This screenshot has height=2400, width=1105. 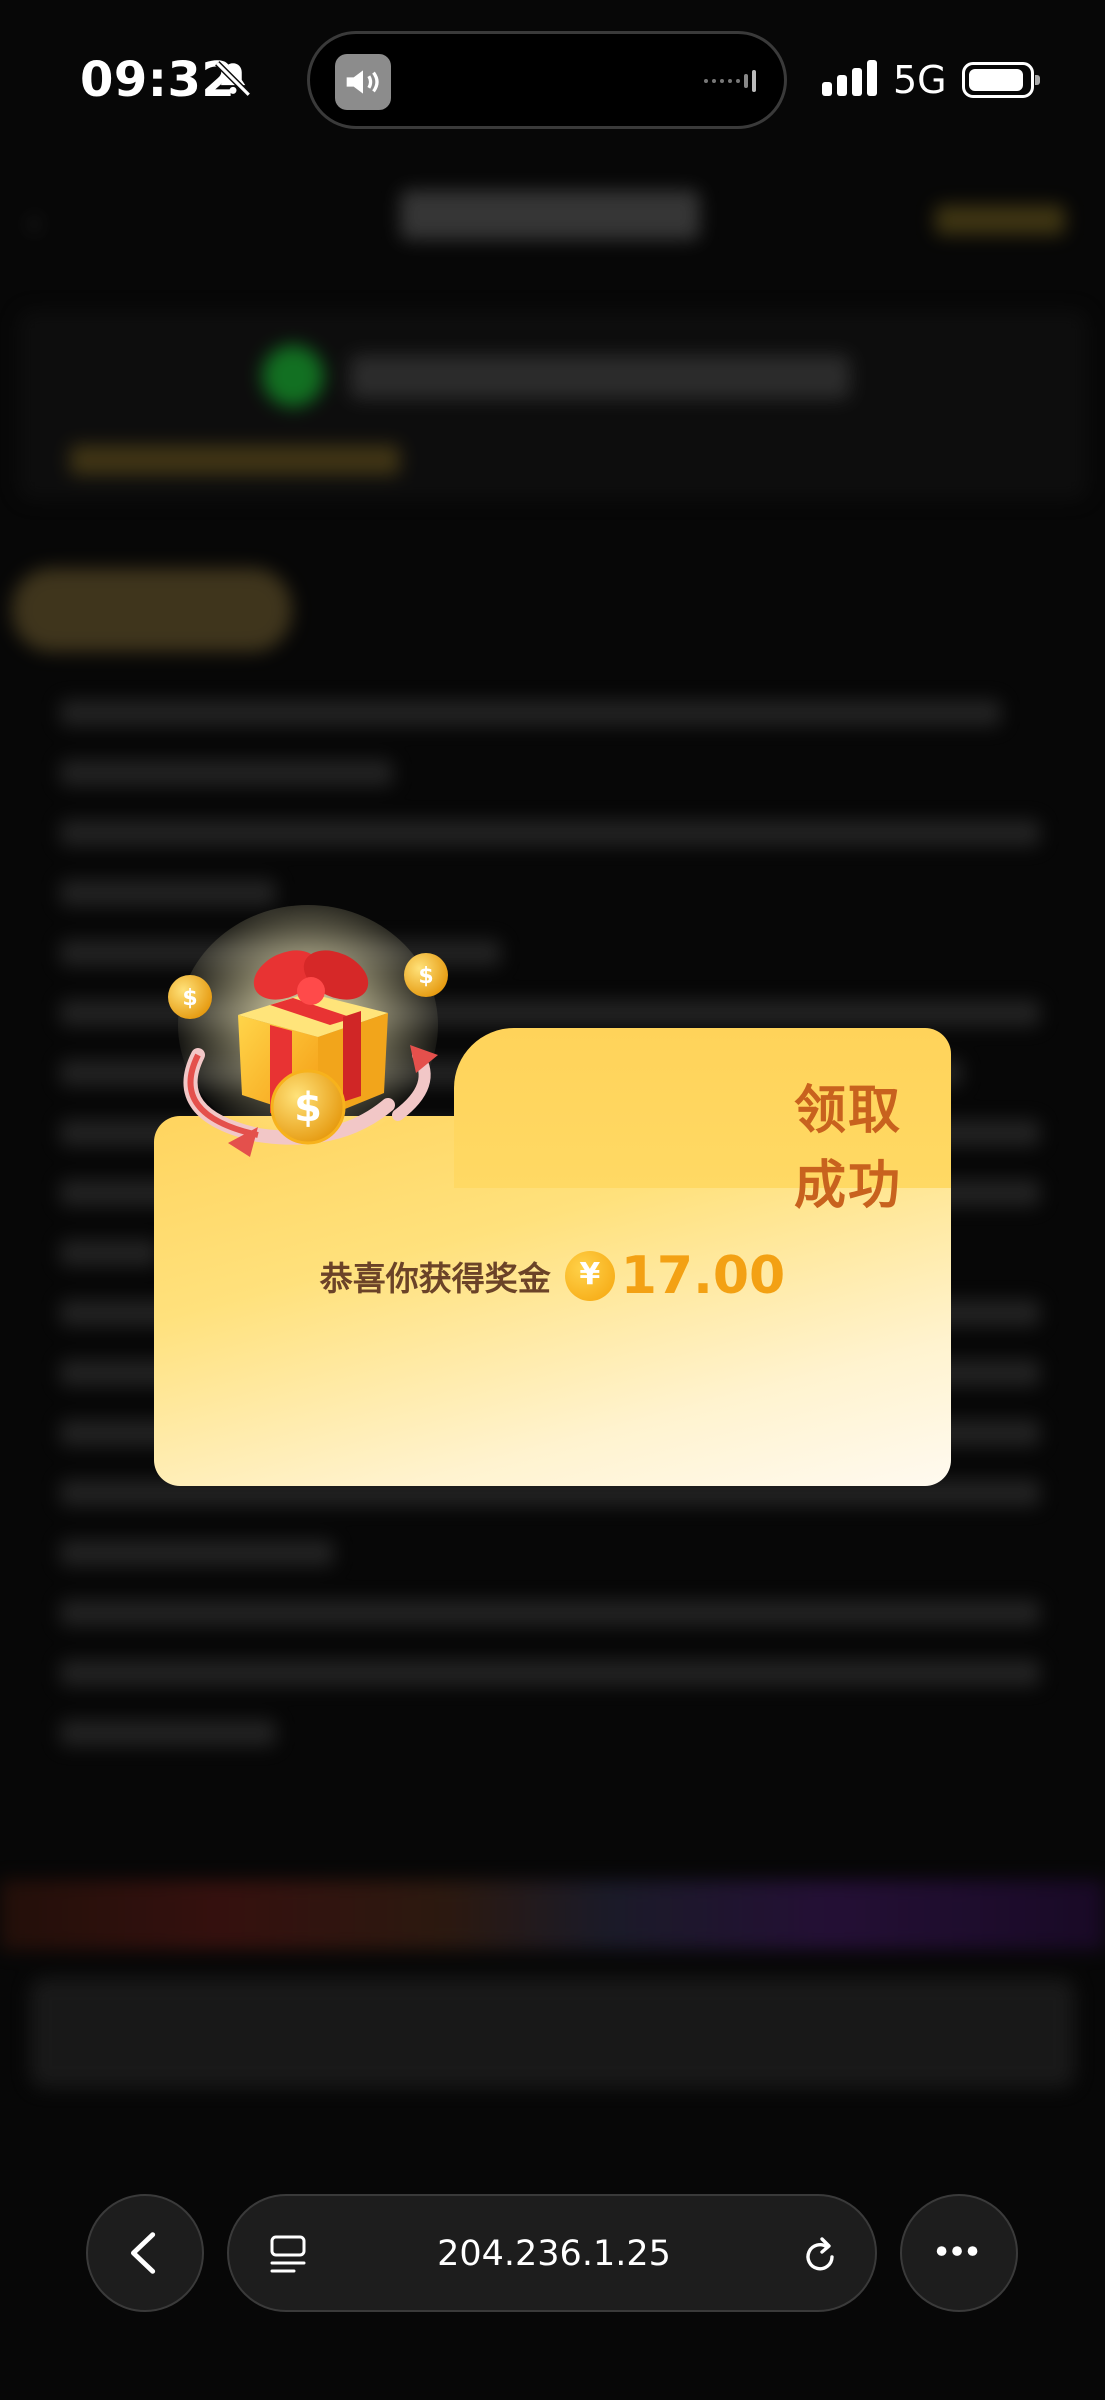 I want to click on battery-icon, so click(x=1001, y=80).